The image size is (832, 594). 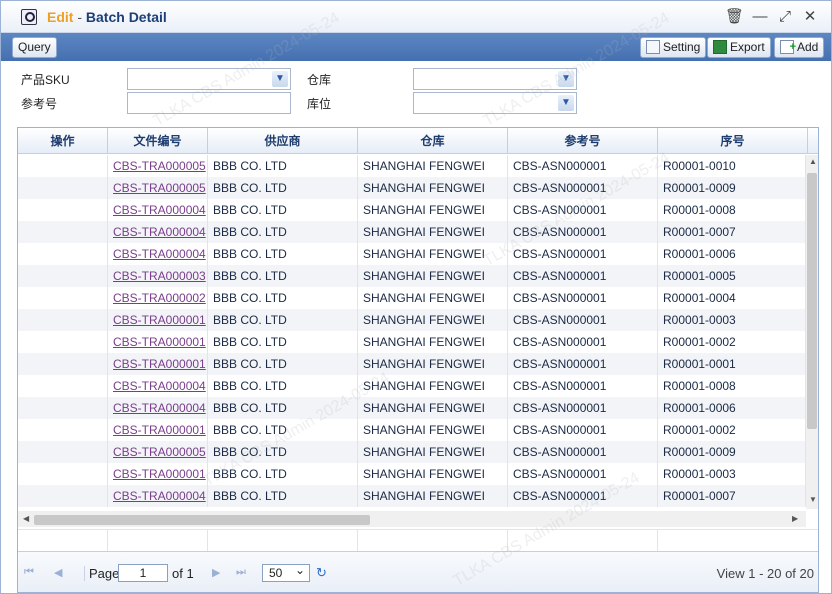 I want to click on col-header-supplier: 供应商, so click(x=283, y=141).